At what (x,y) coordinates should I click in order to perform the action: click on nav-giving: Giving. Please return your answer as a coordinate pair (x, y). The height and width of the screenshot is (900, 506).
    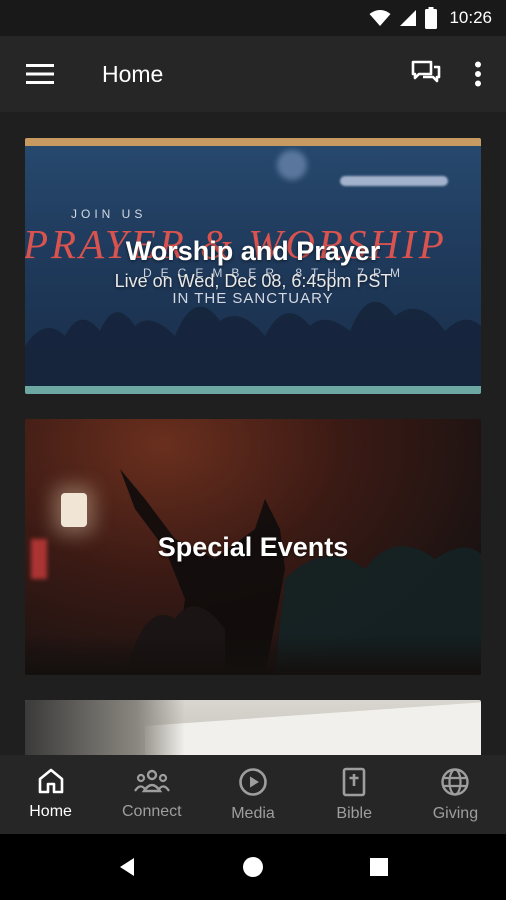
    Looking at the image, I should click on (455, 794).